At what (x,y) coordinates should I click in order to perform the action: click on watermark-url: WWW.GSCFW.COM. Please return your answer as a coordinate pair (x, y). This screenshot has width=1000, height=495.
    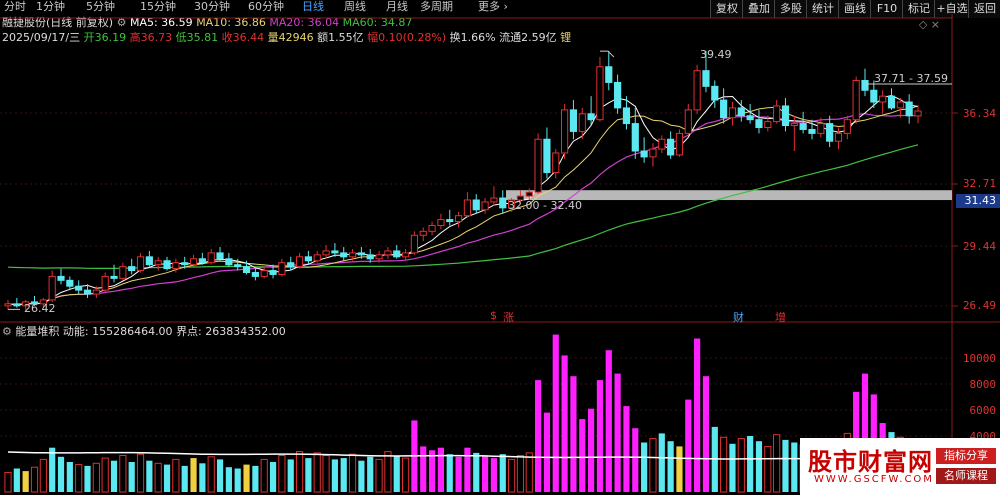
    Looking at the image, I should click on (874, 479).